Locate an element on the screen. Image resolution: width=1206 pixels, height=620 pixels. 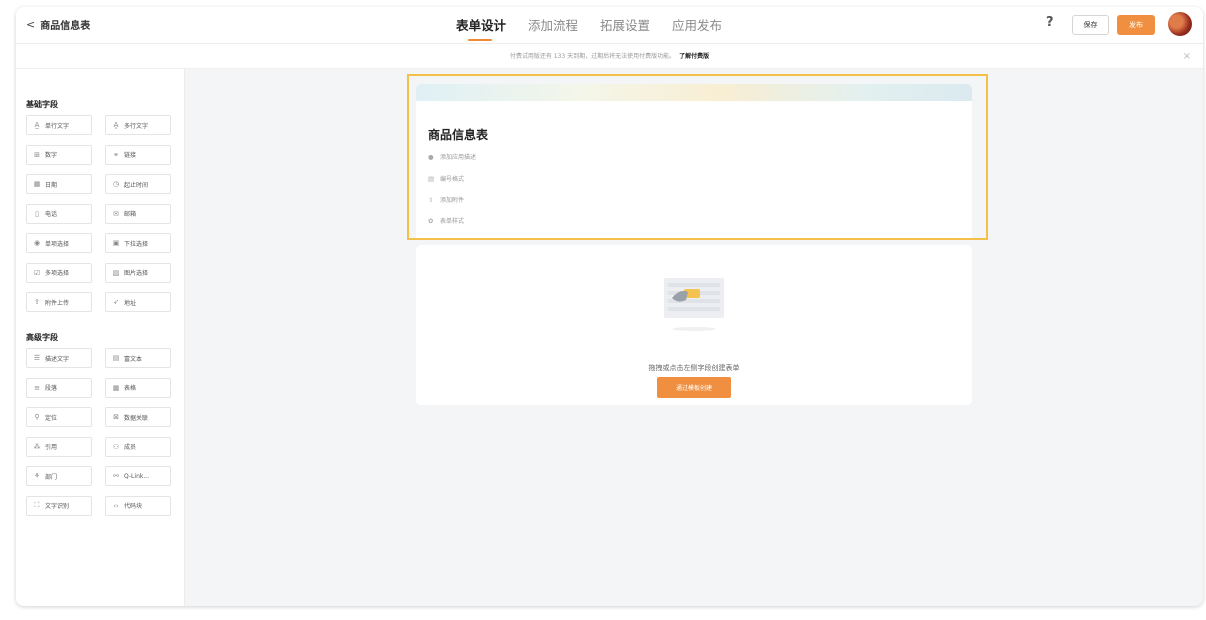
empty-form-area: 拖拽或点击左侧字段创建表单 通过模板创建 is located at coordinates (694, 325).